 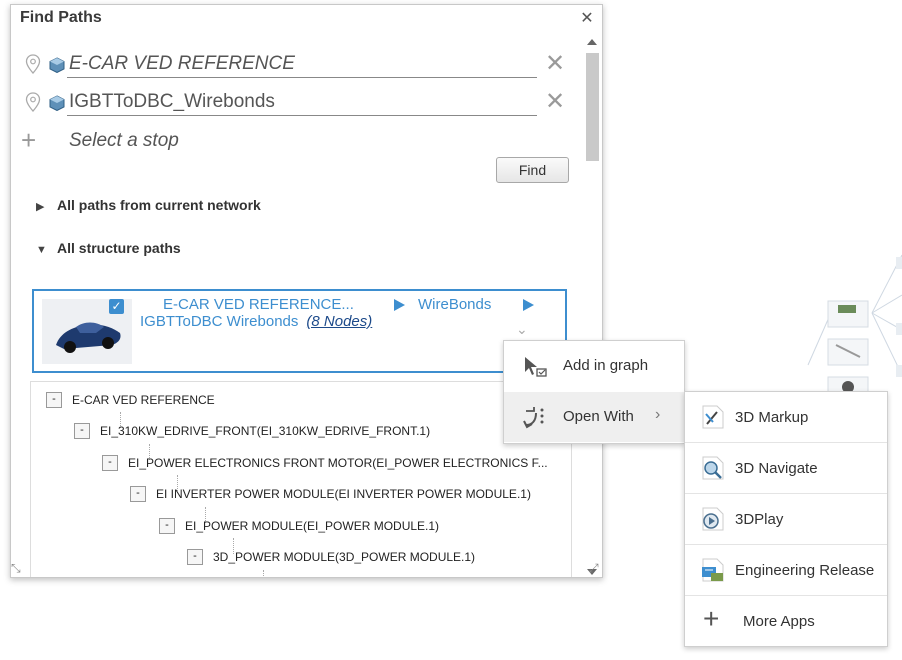 I want to click on section-current-network: ▶ All paths from current network, so click(x=148, y=205).